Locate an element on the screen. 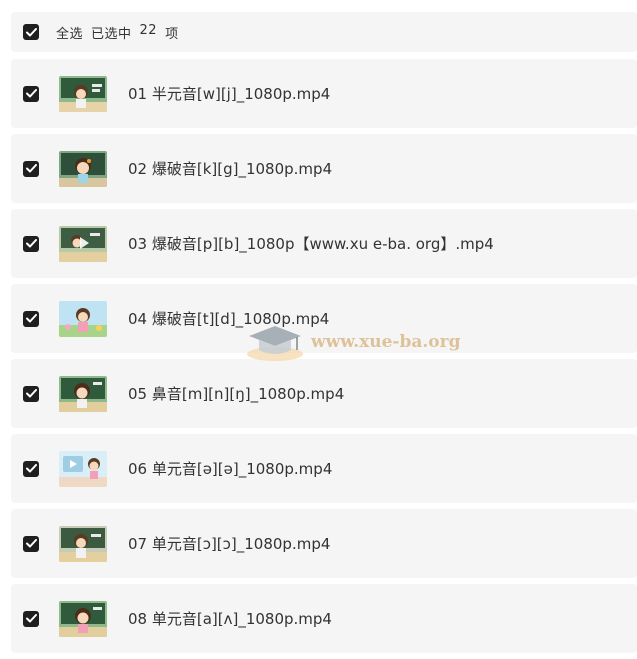 The height and width of the screenshot is (659, 637). file-name: 07 单元音[ɔ][ɔ]_1080p.mp4 is located at coordinates (229, 544).